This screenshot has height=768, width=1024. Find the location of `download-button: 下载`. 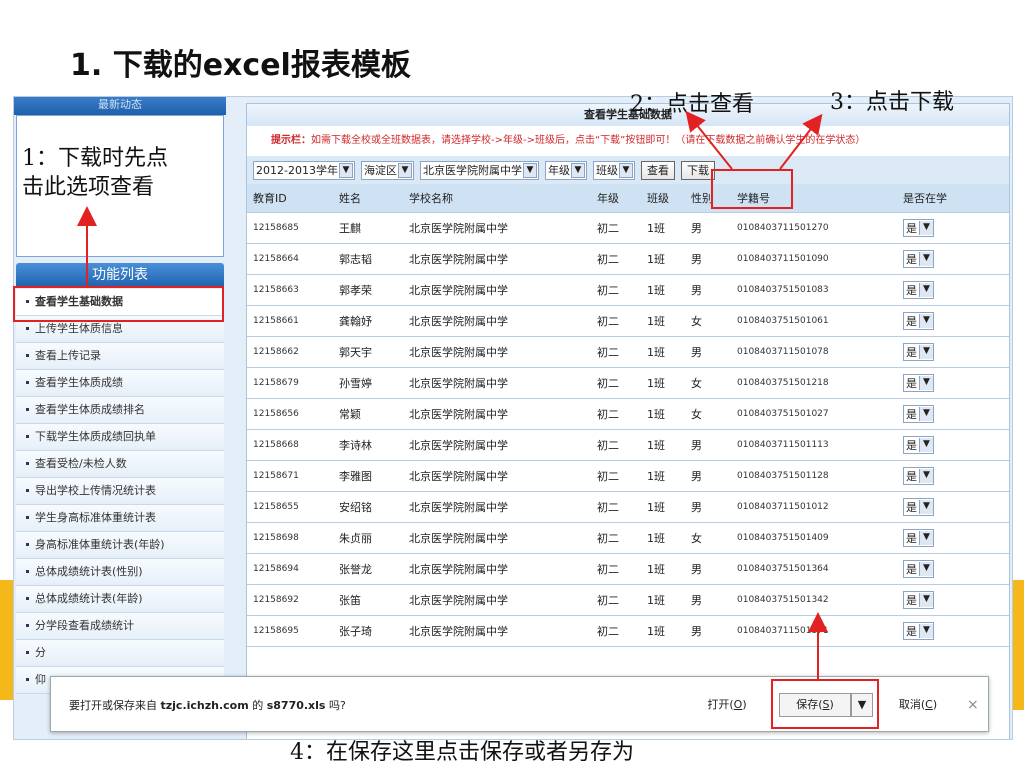

download-button: 下载 is located at coordinates (697, 170).